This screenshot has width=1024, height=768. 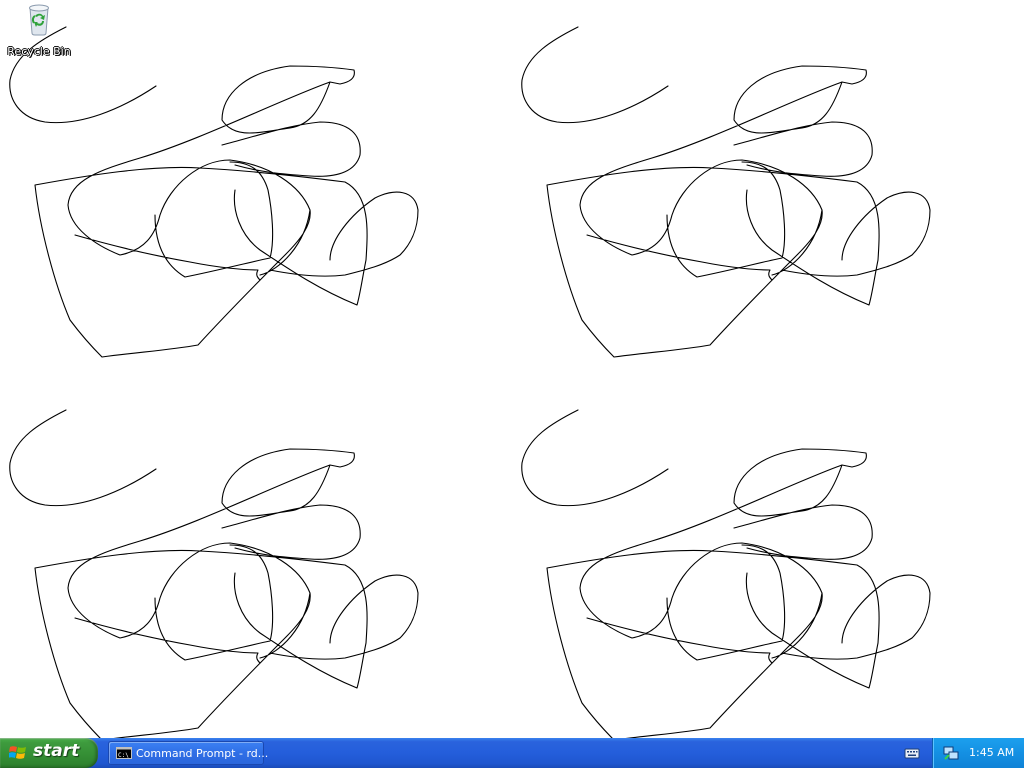 I want to click on system-tray: 1:45 AM, so click(x=978, y=753).